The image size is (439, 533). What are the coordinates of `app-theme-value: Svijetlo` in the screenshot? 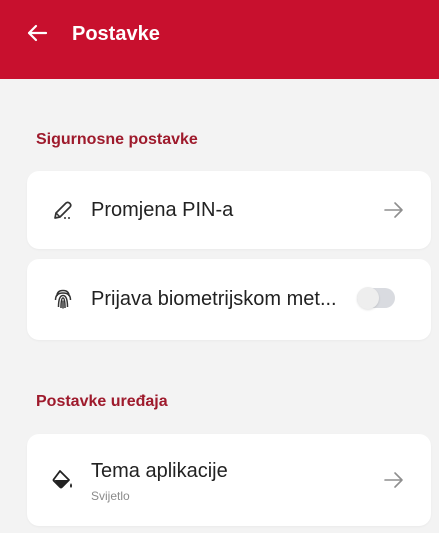 It's located at (110, 496).